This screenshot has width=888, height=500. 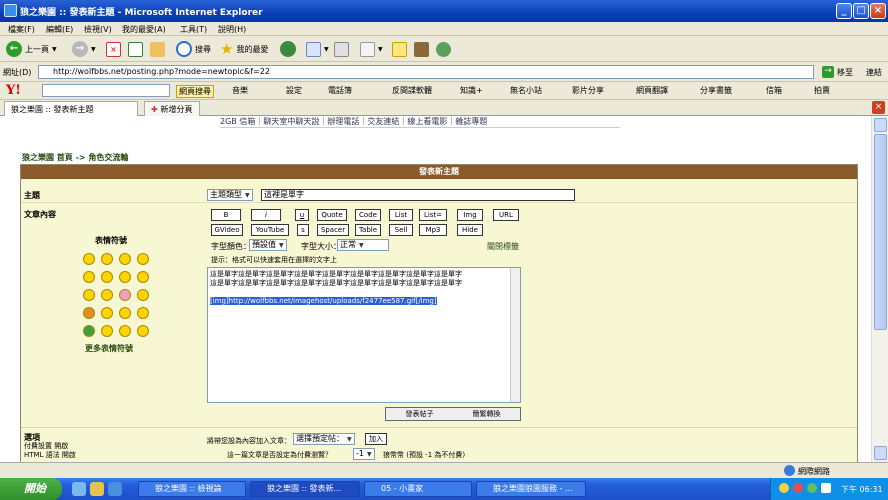 I want to click on yahoo-video: 影片分享, so click(x=588, y=90).